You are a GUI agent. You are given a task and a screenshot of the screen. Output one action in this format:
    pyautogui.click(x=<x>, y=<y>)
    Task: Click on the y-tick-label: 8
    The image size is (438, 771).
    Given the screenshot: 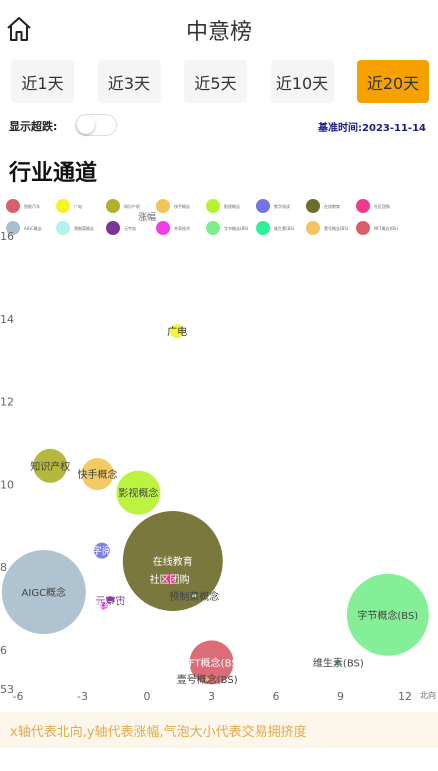 What is the action you would take?
    pyautogui.click(x=3, y=567)
    